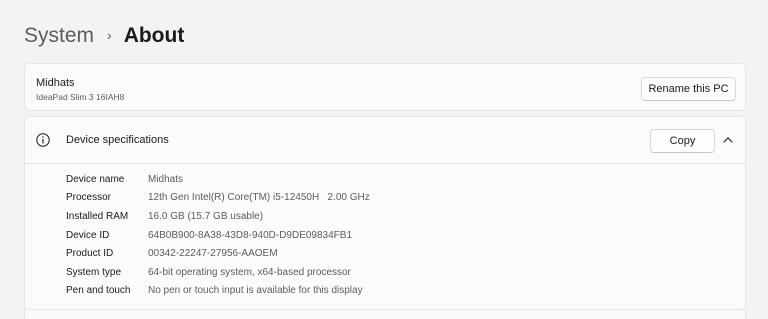  I want to click on spec-label: System type, so click(94, 272).